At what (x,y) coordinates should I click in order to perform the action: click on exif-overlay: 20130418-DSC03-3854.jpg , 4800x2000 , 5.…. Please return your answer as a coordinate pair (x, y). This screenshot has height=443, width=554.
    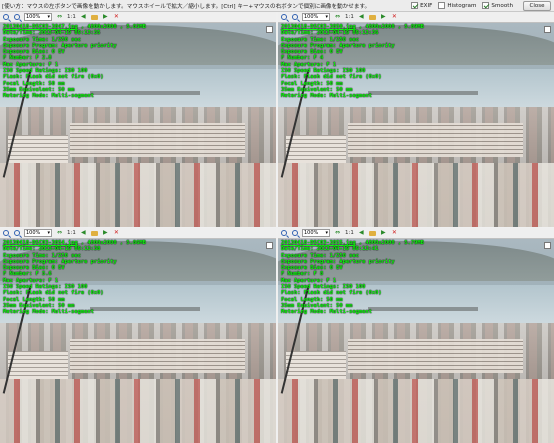
    Looking at the image, I should click on (74, 278).